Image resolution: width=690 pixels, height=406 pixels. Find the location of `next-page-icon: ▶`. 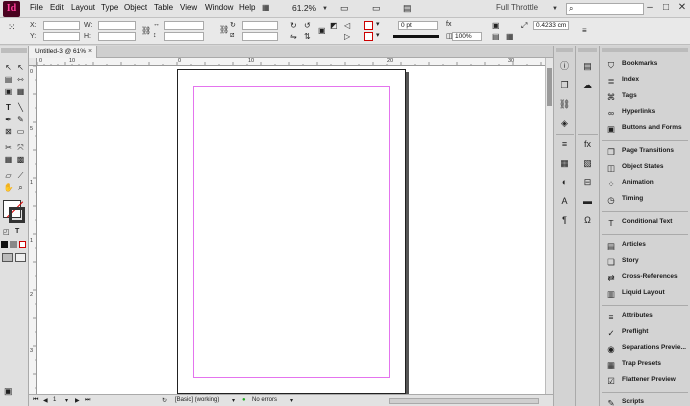

next-page-icon: ▶ is located at coordinates (77, 400).